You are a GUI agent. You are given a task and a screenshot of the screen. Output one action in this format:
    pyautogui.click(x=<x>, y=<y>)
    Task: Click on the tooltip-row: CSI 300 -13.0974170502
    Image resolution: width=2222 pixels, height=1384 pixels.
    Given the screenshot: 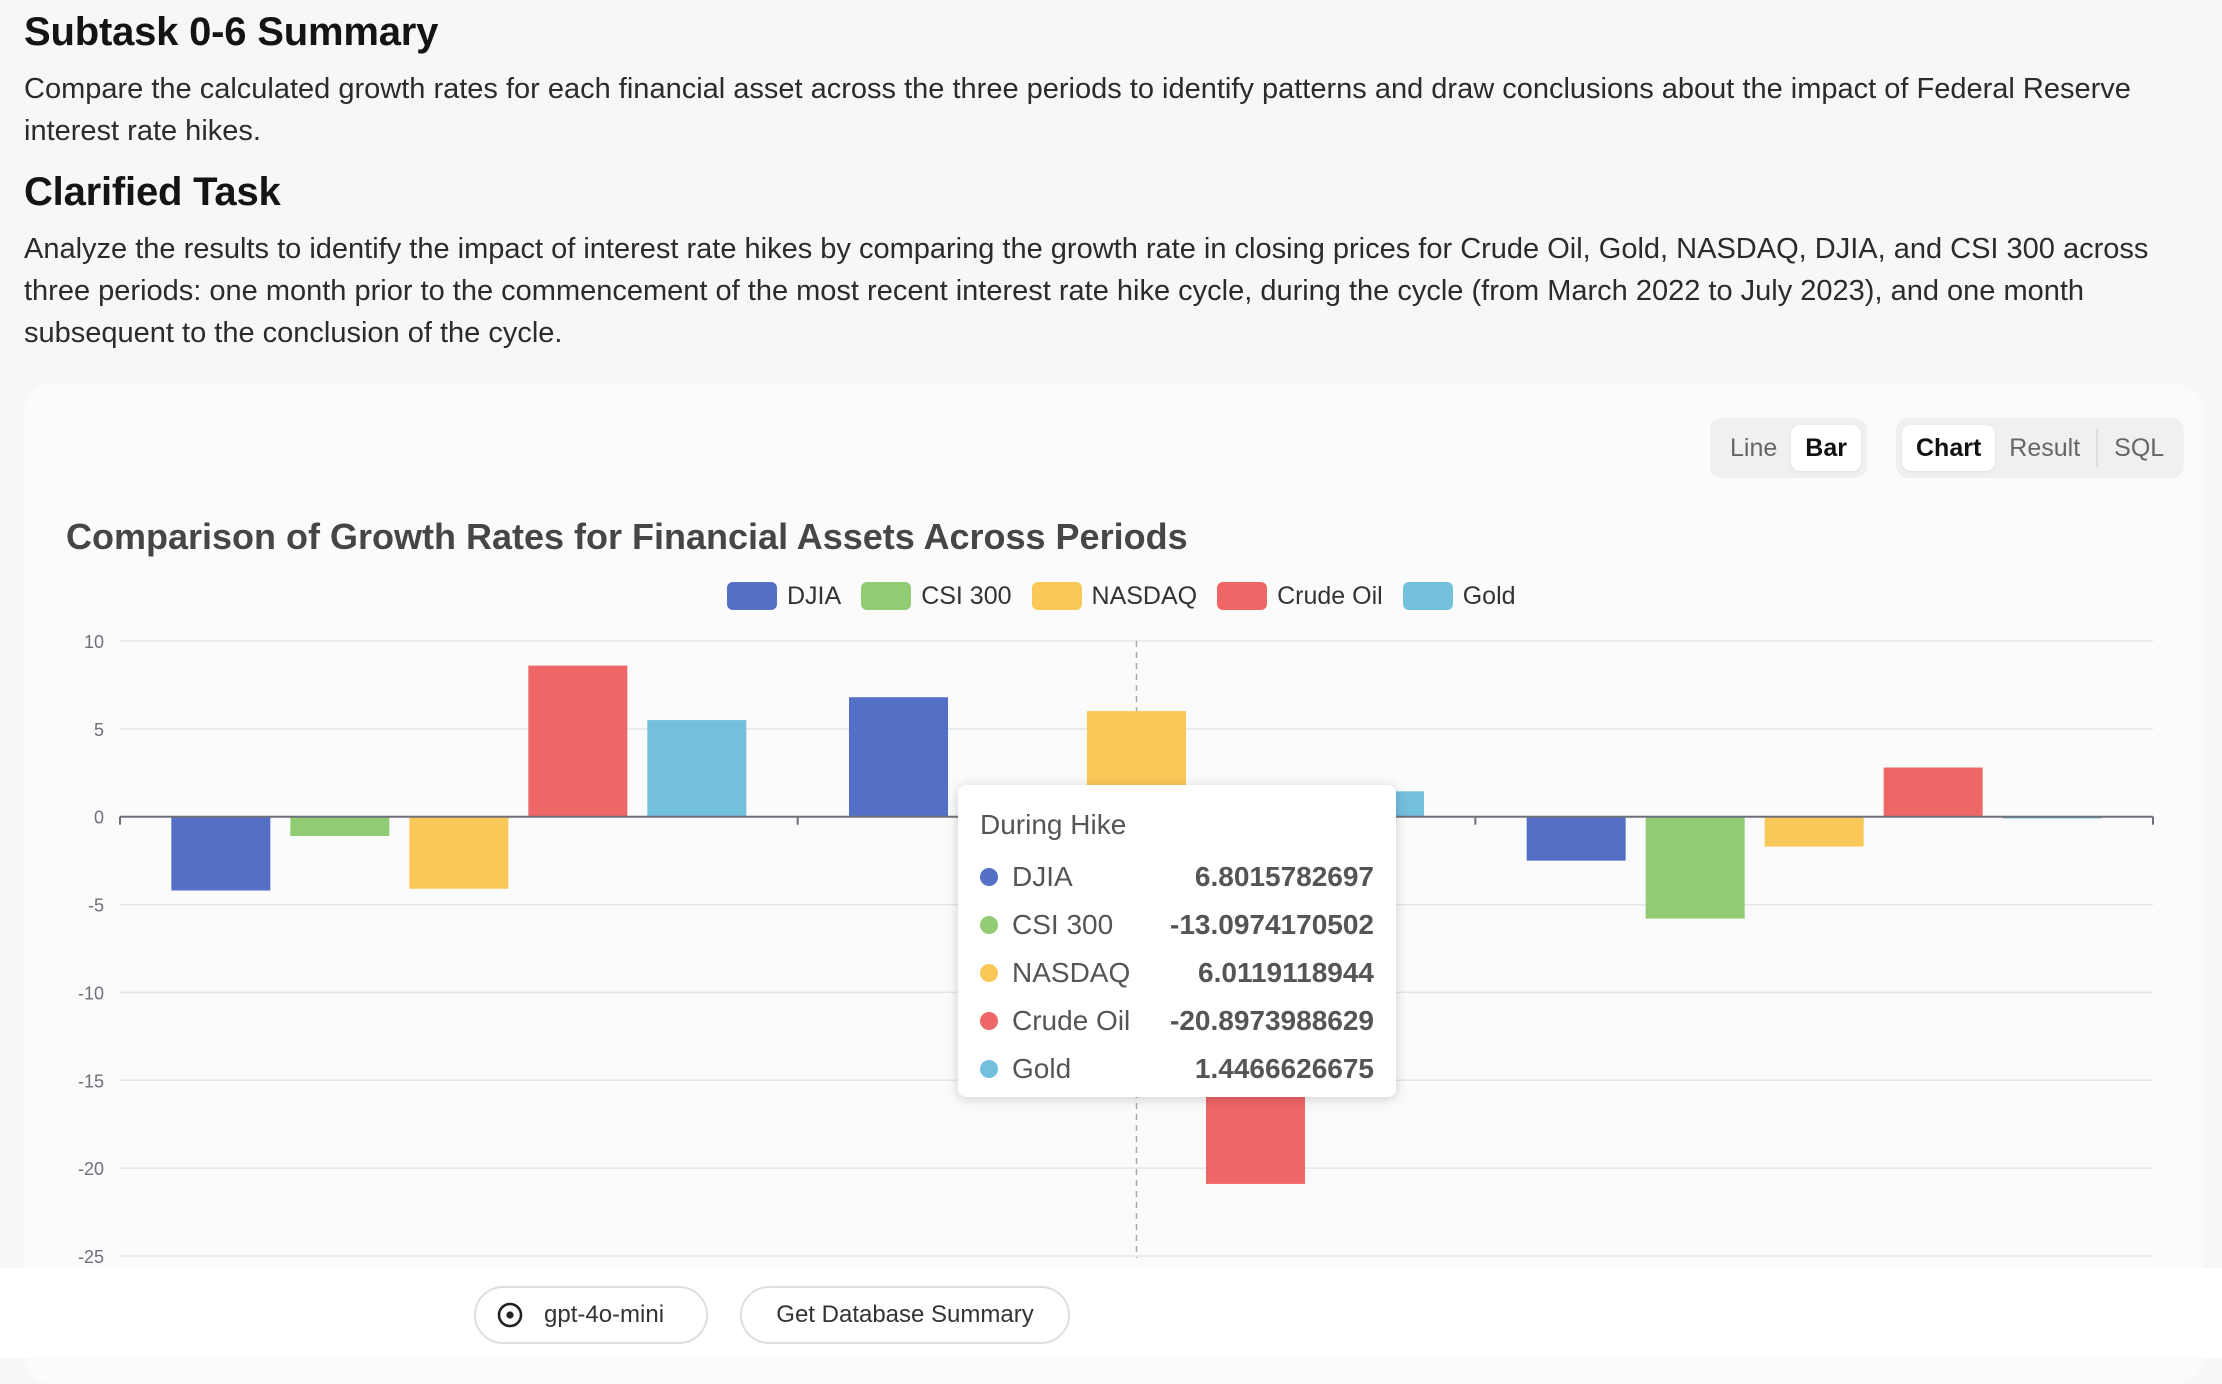 What is the action you would take?
    pyautogui.click(x=1177, y=925)
    